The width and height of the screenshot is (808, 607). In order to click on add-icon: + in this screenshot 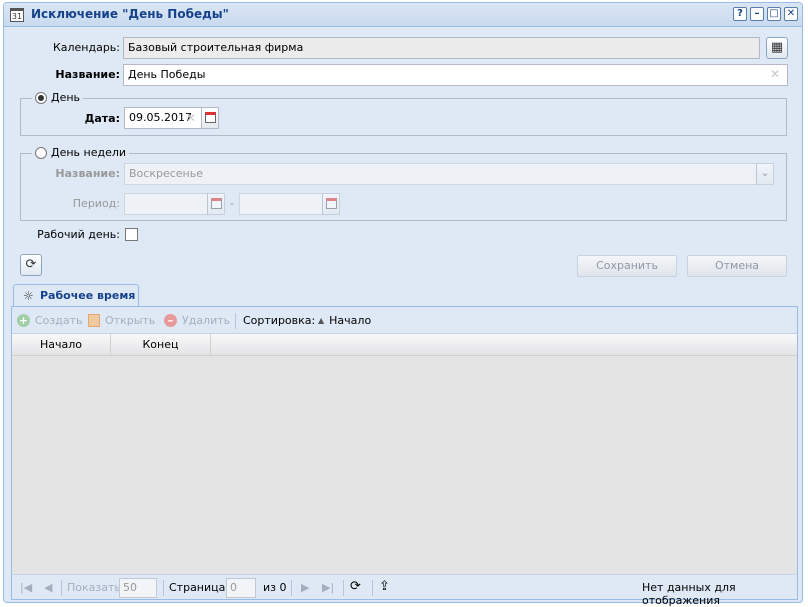, I will do `click(23, 320)`.